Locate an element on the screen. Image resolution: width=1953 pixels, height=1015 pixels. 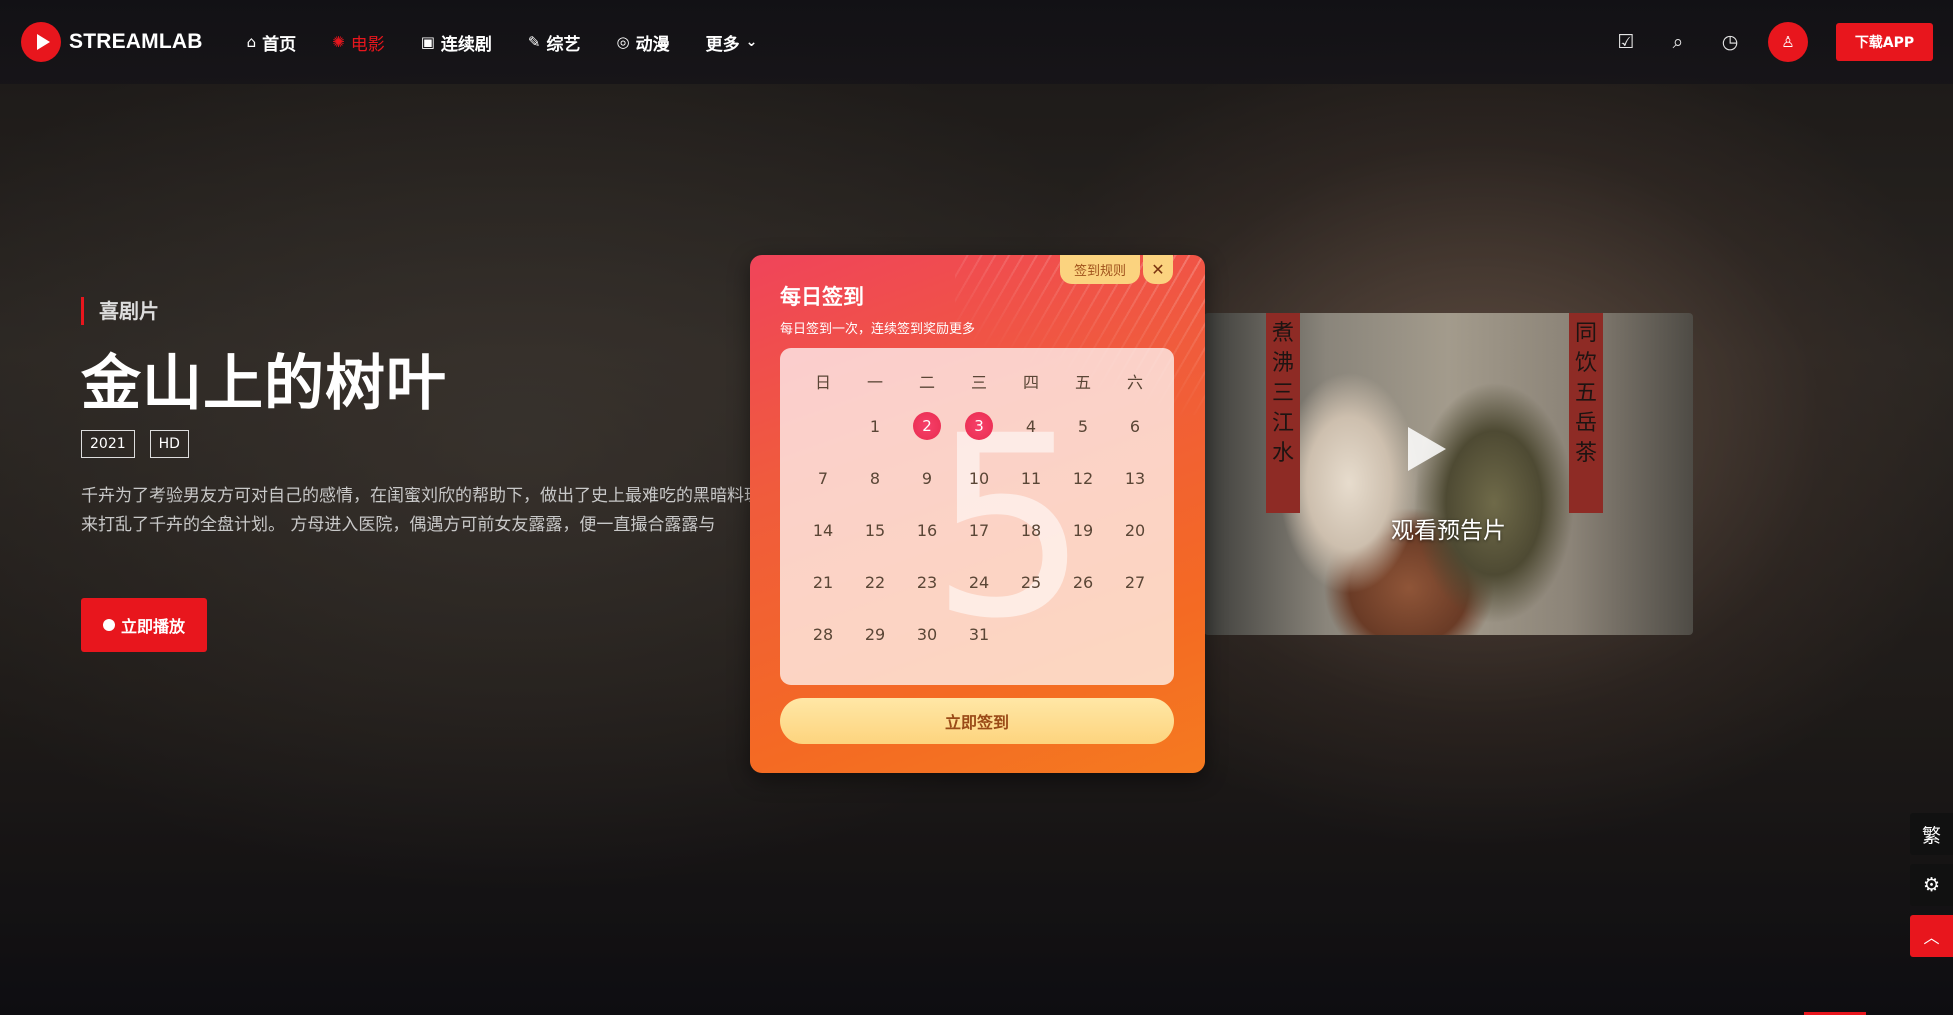
calendar-day-number: 2 is located at coordinates (927, 426).